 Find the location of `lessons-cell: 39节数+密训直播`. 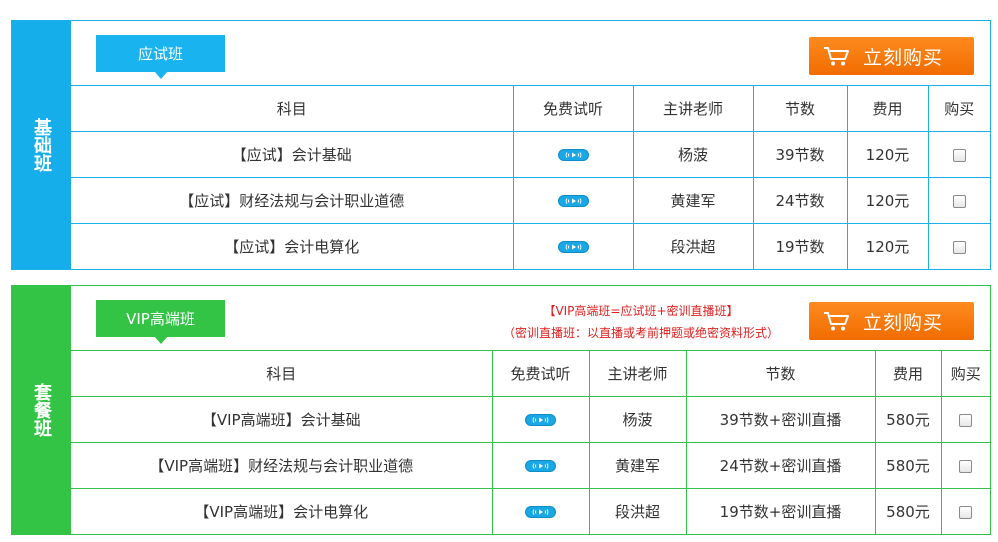

lessons-cell: 39节数+密训直播 is located at coordinates (780, 419).